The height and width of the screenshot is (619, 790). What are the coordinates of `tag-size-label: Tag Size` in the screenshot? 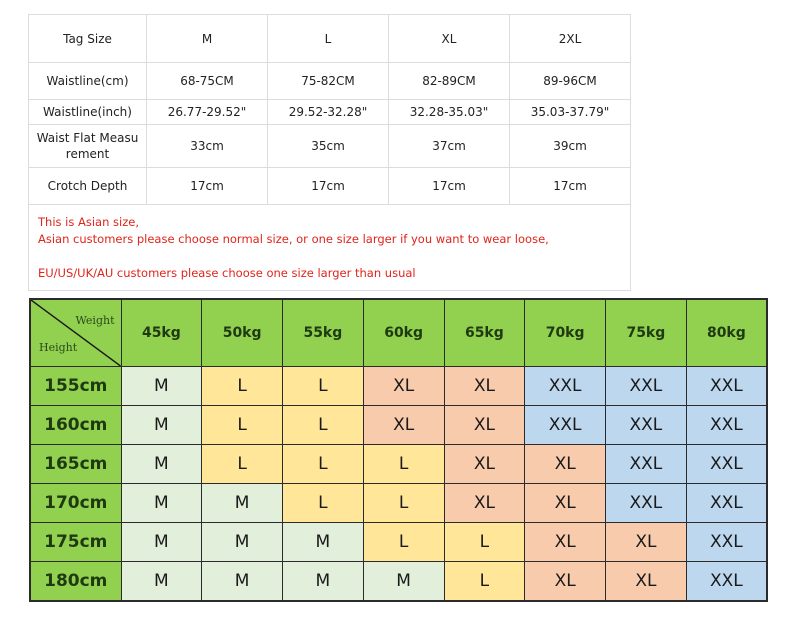 It's located at (87, 38).